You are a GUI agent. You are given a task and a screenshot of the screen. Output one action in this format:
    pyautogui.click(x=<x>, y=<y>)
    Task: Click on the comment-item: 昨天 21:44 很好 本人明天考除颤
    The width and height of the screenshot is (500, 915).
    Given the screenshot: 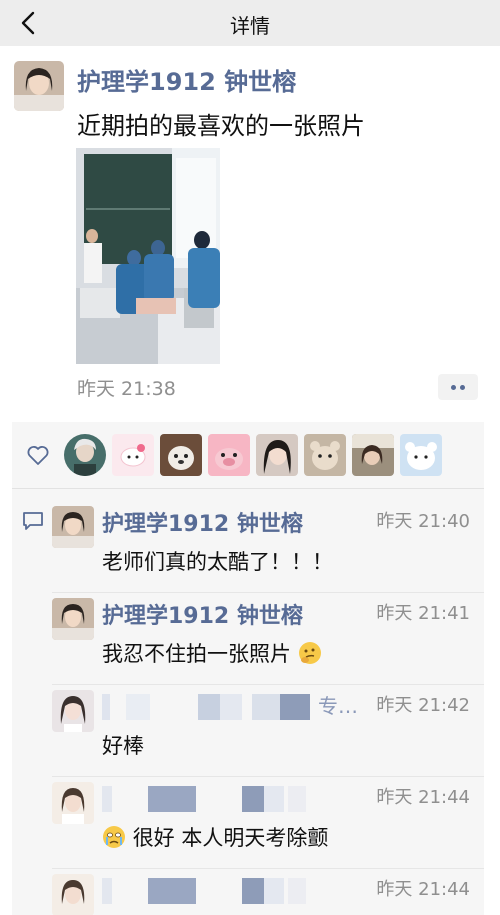 What is the action you would take?
    pyautogui.click(x=248, y=822)
    